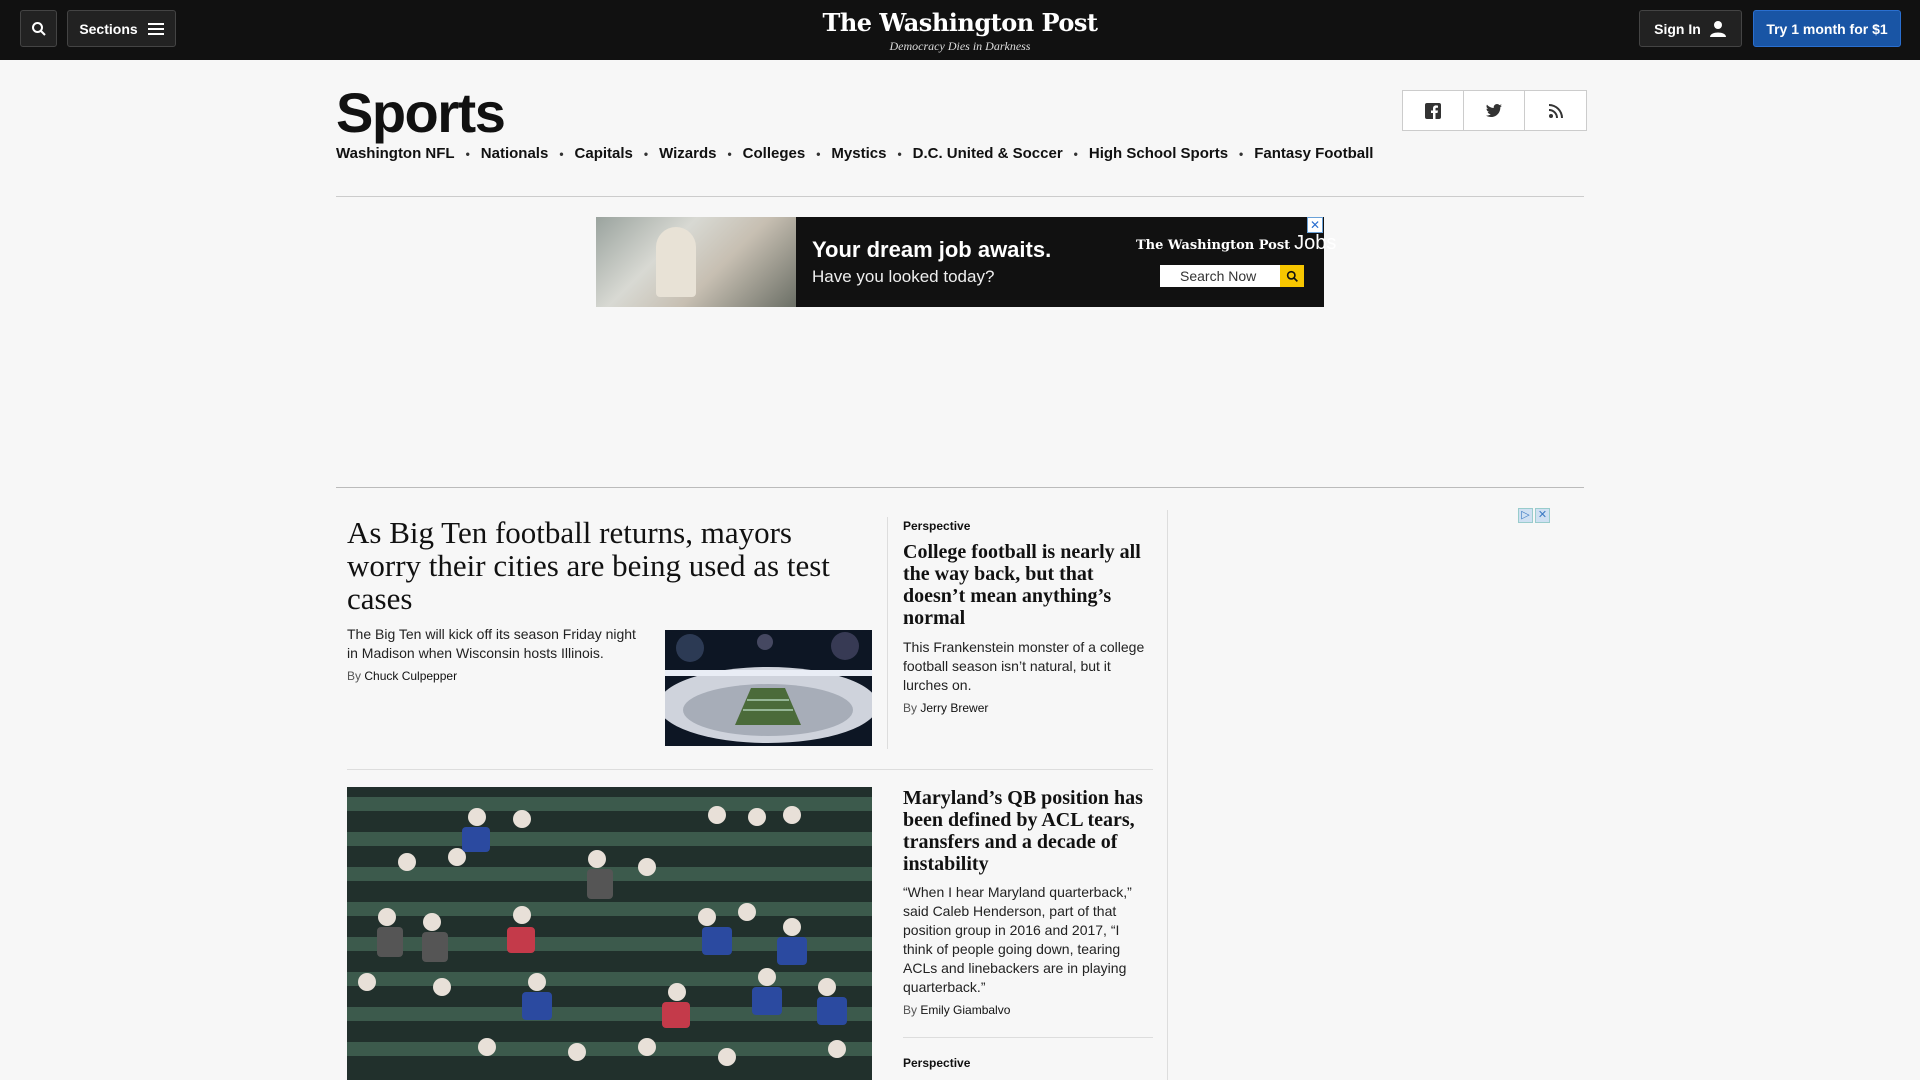  What do you see at coordinates (395, 153) in the screenshot?
I see `subnav-item-washington-nfl: Washington NFL` at bounding box center [395, 153].